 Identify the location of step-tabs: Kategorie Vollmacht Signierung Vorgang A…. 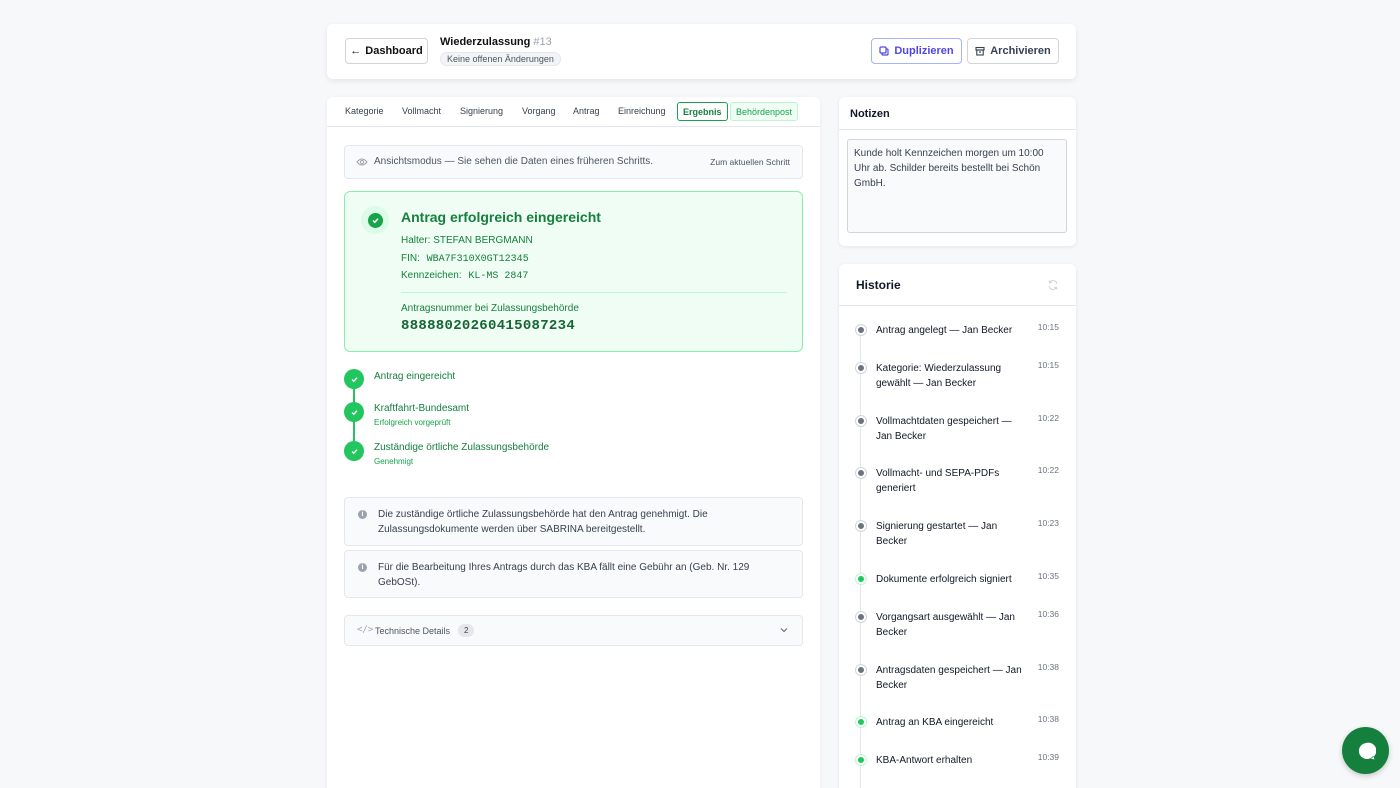
(573, 112).